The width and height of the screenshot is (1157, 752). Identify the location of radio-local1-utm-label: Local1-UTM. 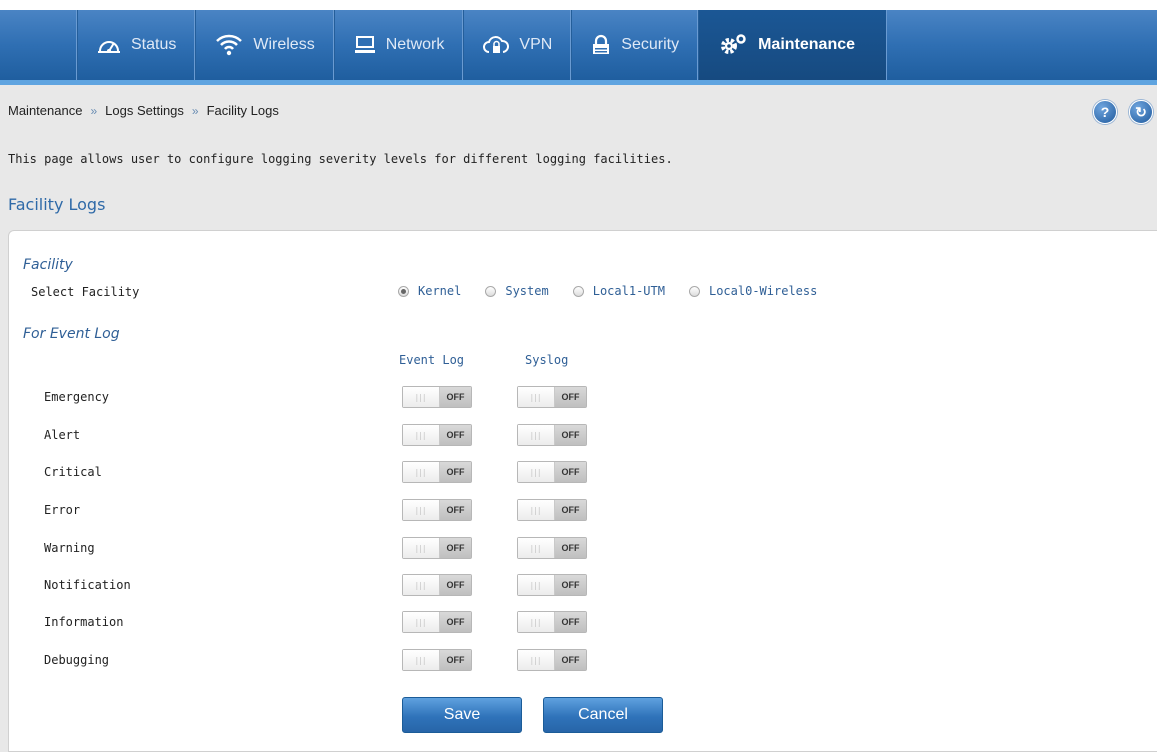
(628, 291).